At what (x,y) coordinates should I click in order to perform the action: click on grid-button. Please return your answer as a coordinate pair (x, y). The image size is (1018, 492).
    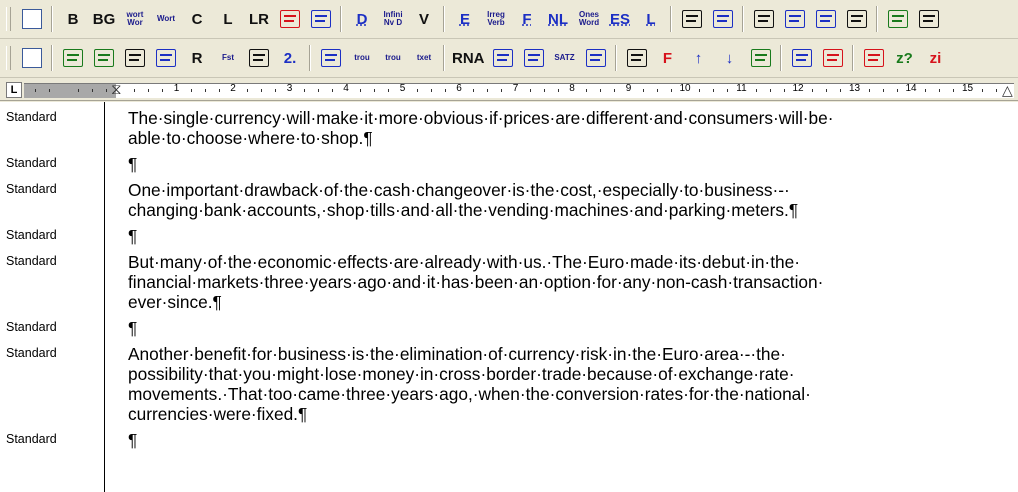
    Looking at the image, I should click on (723, 19).